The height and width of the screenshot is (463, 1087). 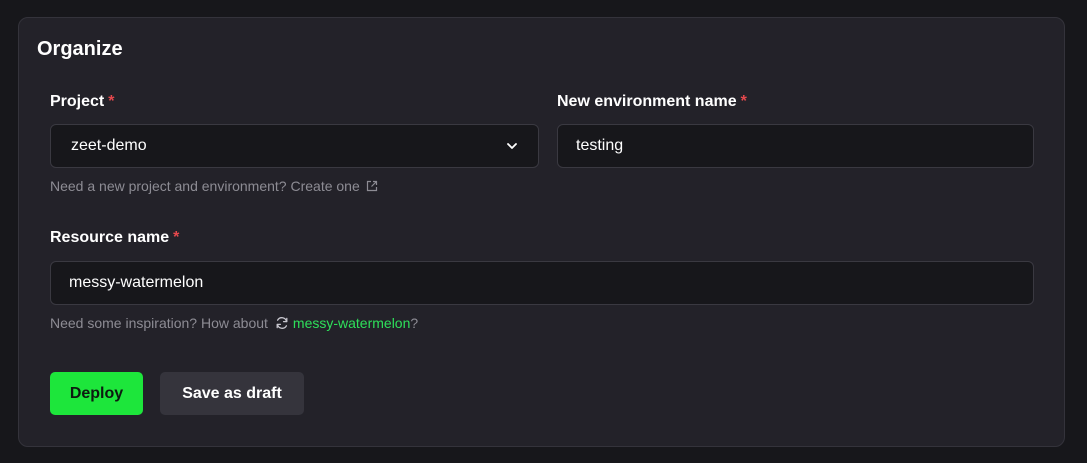 I want to click on resource-helper-prefix: Need some inspiration? How about, so click(x=159, y=323).